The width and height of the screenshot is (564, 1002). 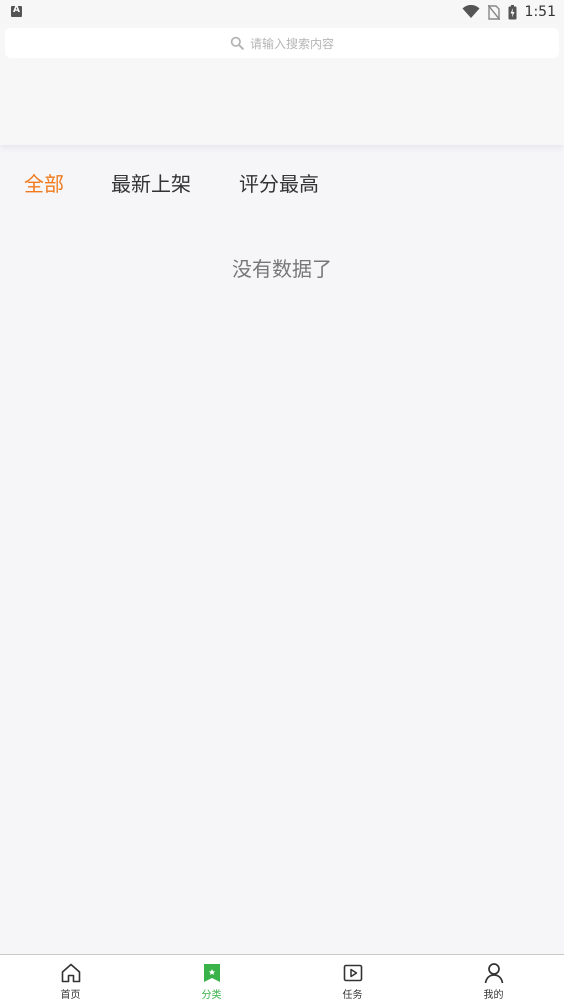 I want to click on nav-item-profile: 我的, so click(x=493, y=978).